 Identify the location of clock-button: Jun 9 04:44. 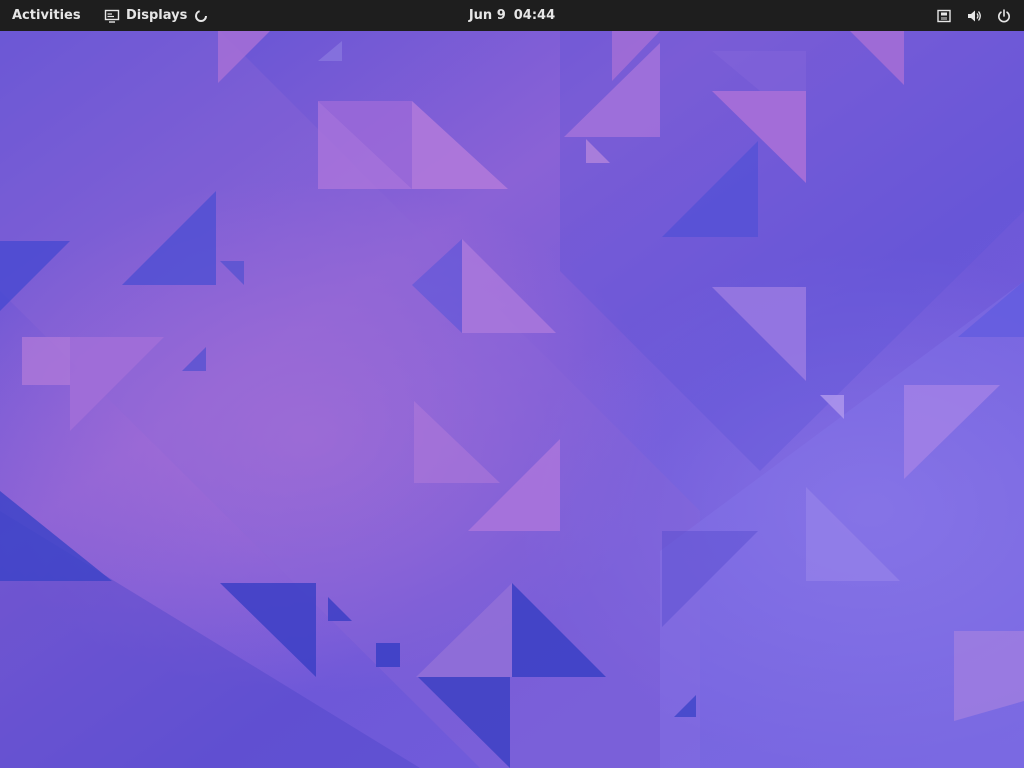
(512, 15).